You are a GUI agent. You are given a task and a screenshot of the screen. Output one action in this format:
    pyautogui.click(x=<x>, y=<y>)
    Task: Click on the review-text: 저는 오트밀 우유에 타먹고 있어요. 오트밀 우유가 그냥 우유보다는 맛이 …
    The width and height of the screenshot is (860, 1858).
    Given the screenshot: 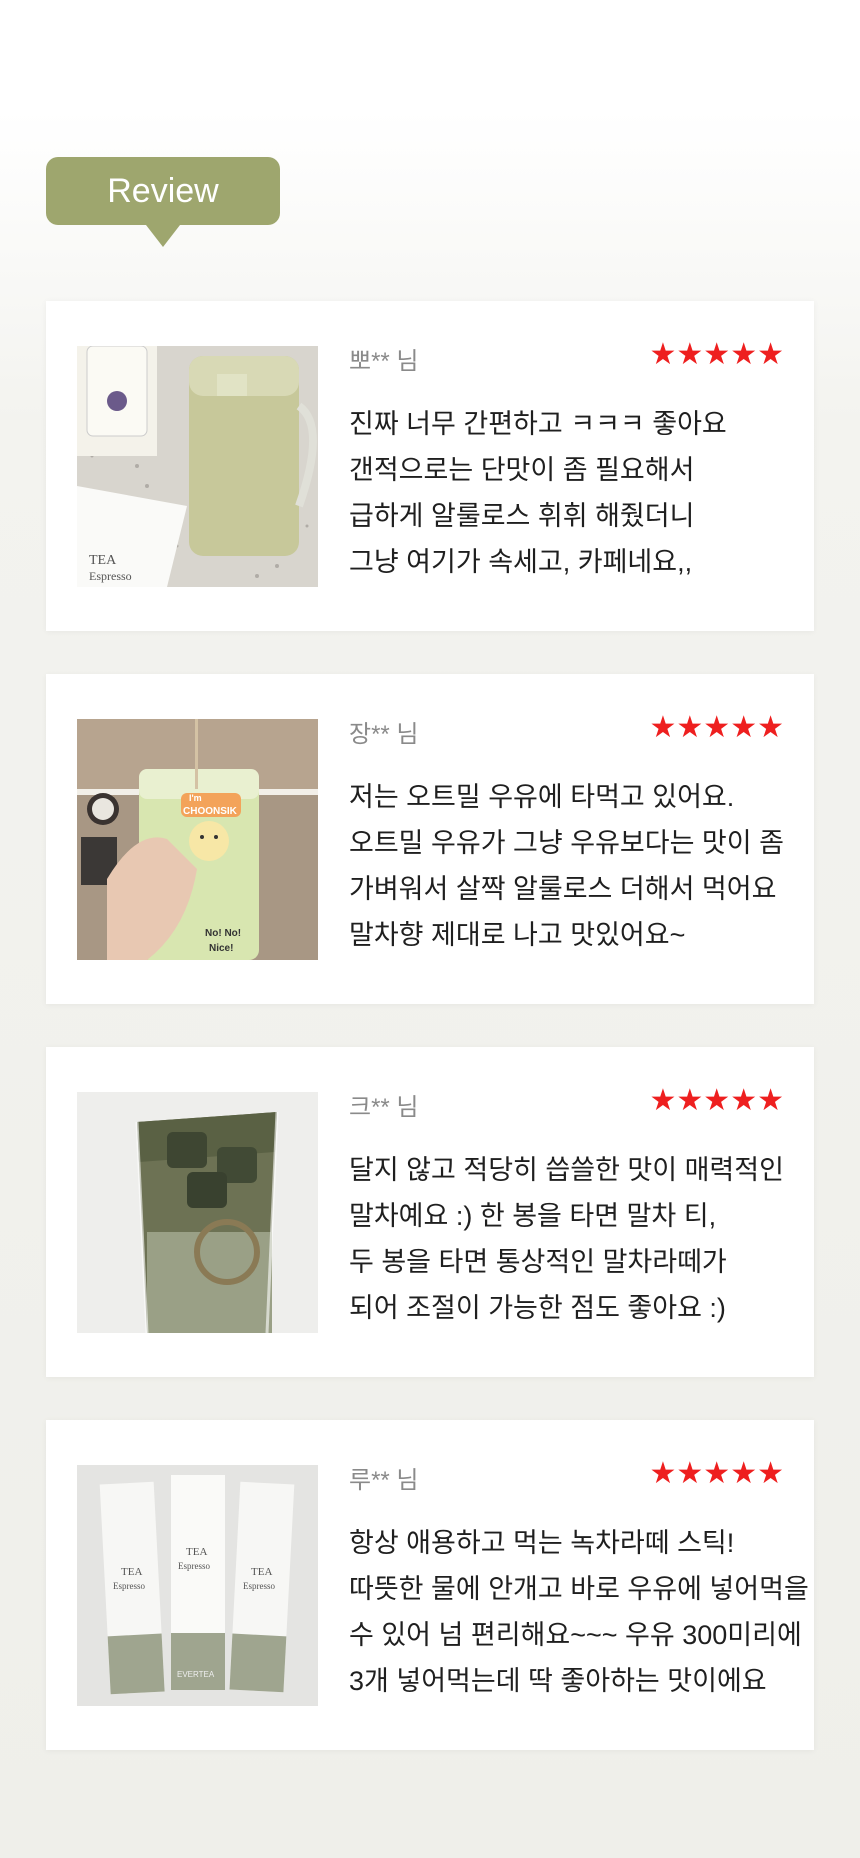 What is the action you would take?
    pyautogui.click(x=574, y=866)
    